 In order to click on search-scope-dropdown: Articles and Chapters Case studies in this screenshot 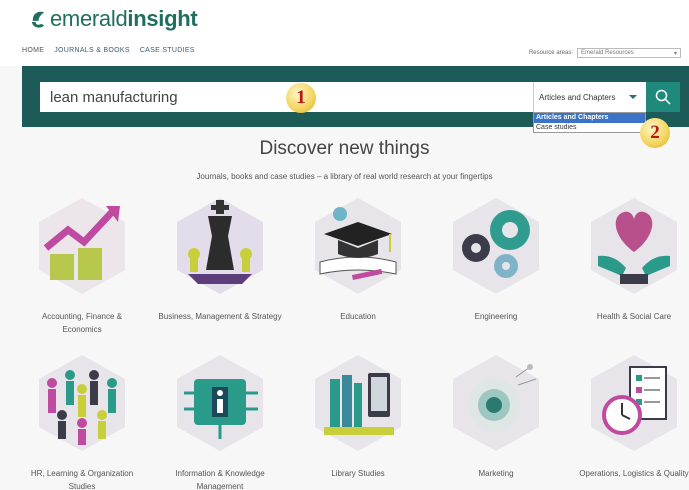, I will do `click(589, 122)`.